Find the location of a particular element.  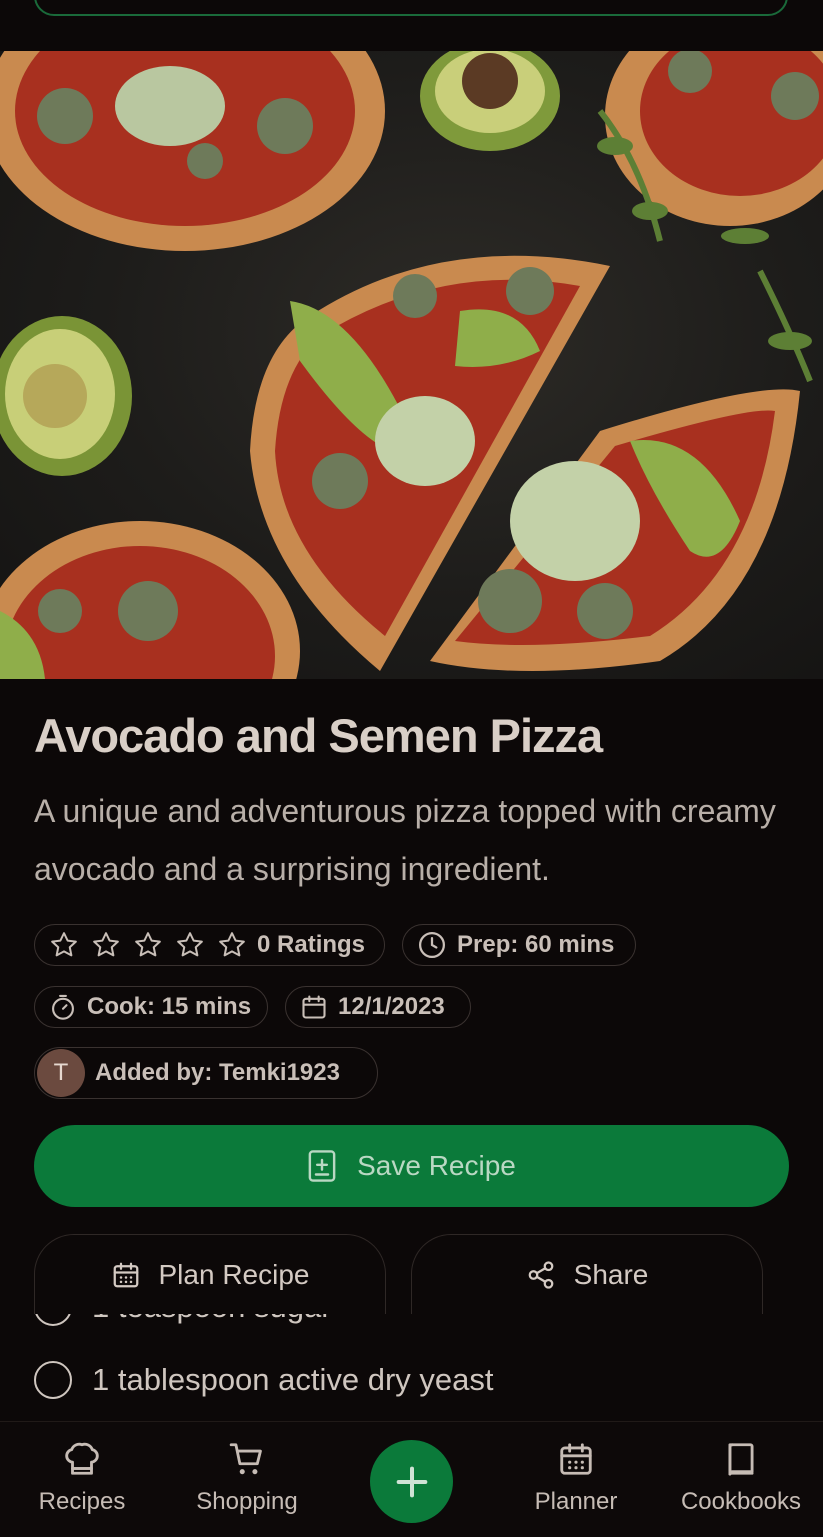

nav-recipes: Recipes is located at coordinates (82, 1478).